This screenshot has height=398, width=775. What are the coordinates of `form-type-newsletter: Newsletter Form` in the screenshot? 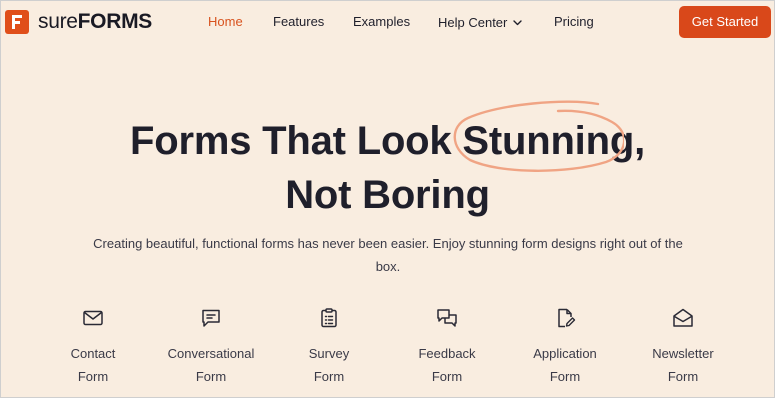 It's located at (683, 347).